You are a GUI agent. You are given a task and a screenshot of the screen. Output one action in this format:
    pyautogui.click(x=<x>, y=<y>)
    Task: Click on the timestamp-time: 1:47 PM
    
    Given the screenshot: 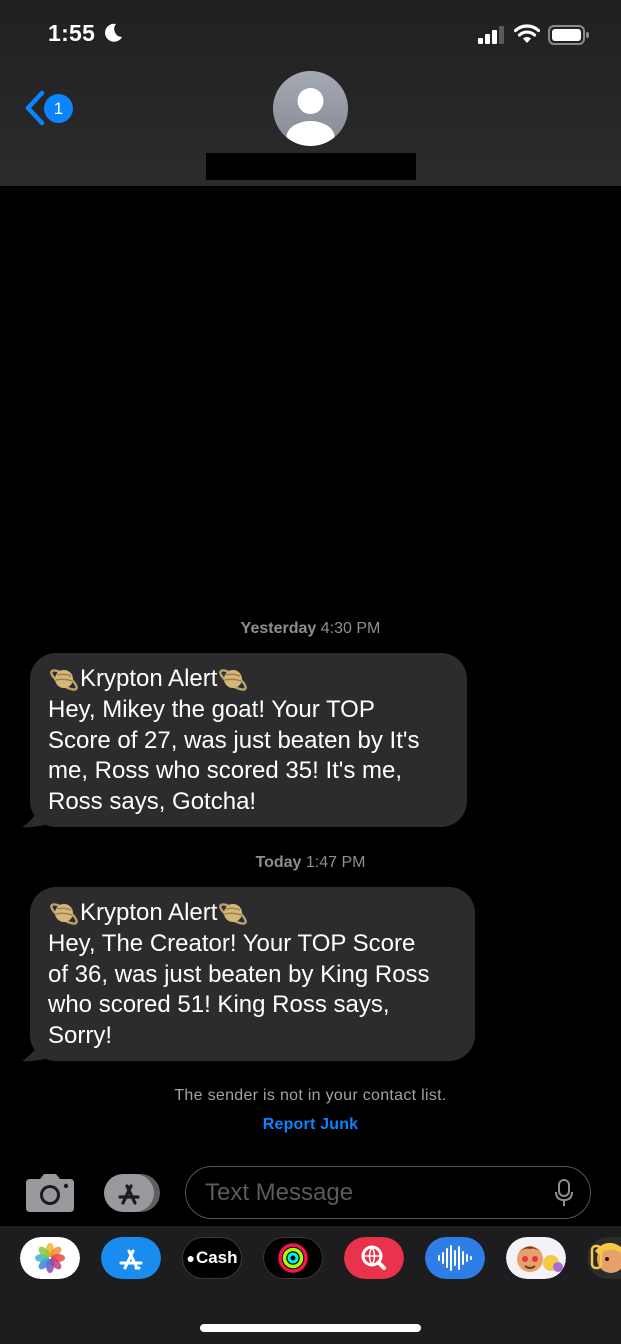 What is the action you would take?
    pyautogui.click(x=335, y=862)
    